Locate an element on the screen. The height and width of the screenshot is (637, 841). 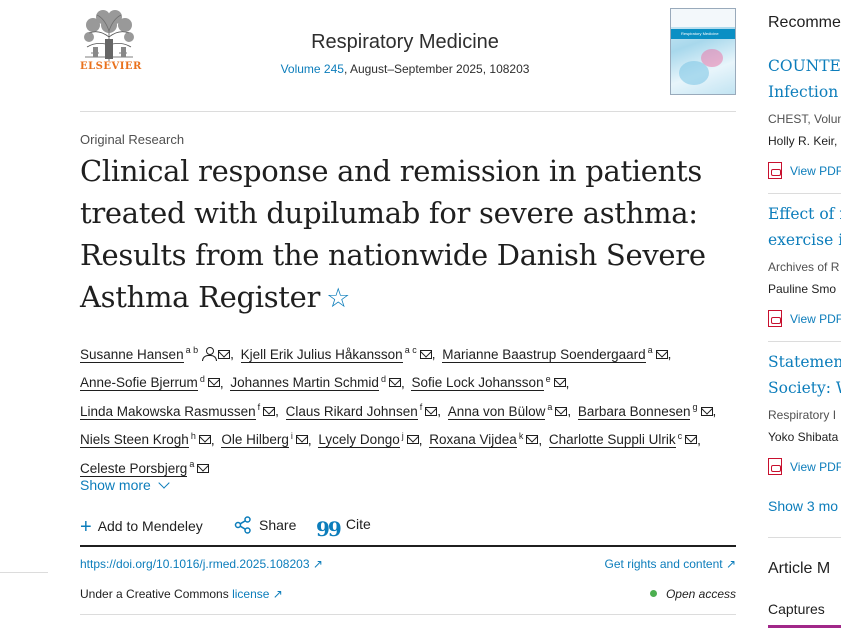
author-name: Linda Makowska Rasmussen is located at coordinates (168, 411).